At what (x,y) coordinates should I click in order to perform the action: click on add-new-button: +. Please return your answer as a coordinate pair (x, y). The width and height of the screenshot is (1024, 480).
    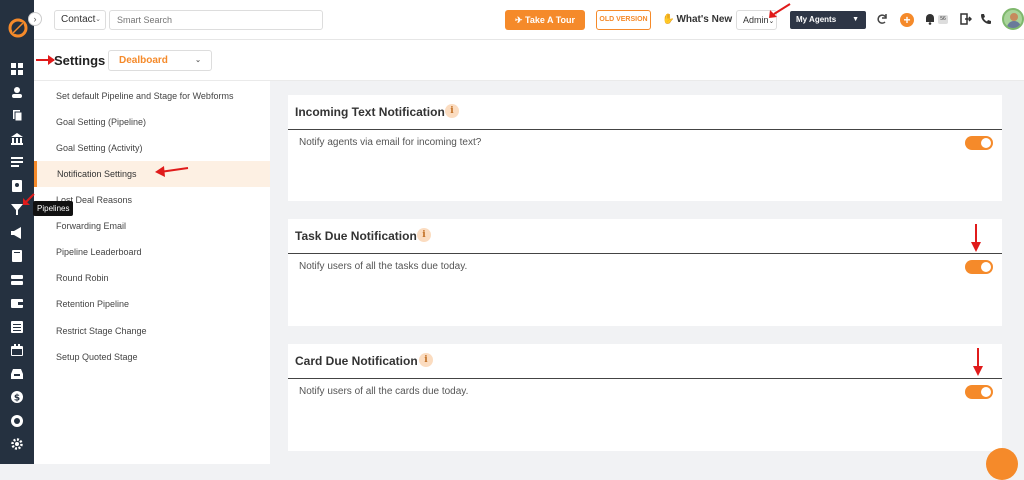
    Looking at the image, I should click on (907, 20).